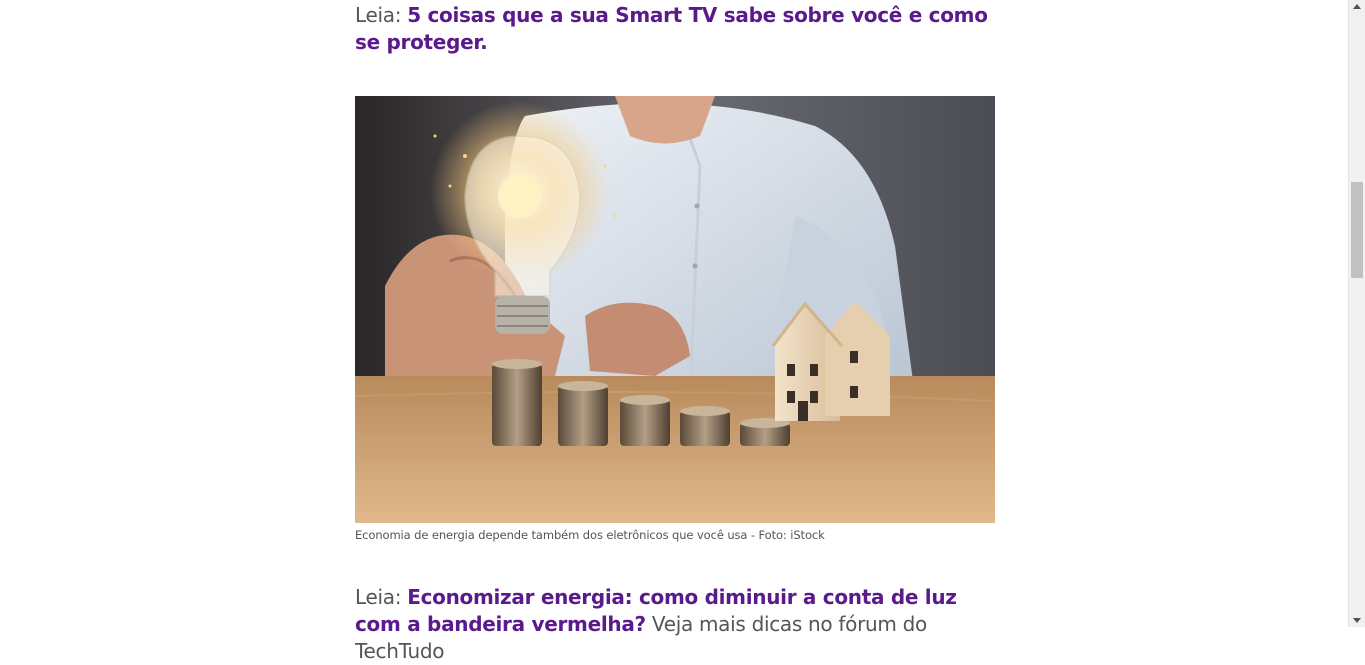 Image resolution: width=1365 pixels, height=665 pixels. Describe the element at coordinates (1357, 230) in the screenshot. I see `scrollbar-thumb` at that location.